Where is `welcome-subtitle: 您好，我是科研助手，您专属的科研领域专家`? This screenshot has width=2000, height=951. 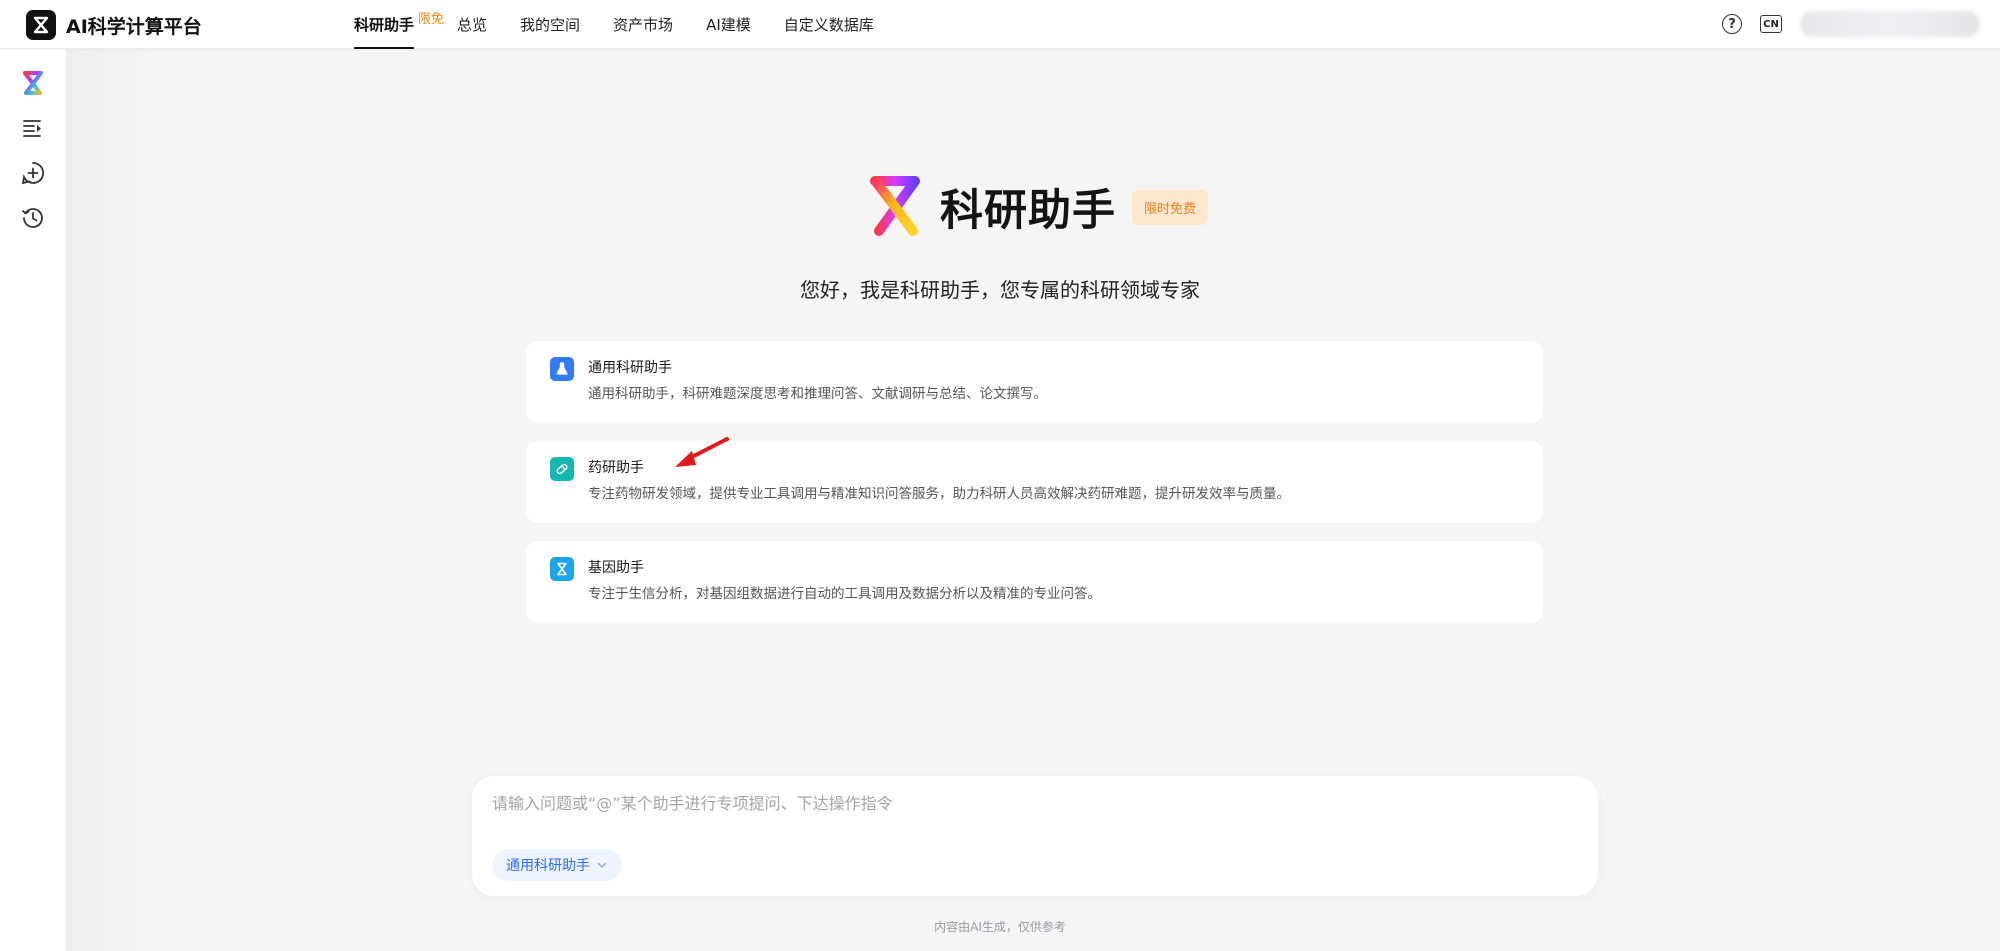
welcome-subtitle: 您好，我是科研助手，您专属的科研领域专家 is located at coordinates (1000, 290).